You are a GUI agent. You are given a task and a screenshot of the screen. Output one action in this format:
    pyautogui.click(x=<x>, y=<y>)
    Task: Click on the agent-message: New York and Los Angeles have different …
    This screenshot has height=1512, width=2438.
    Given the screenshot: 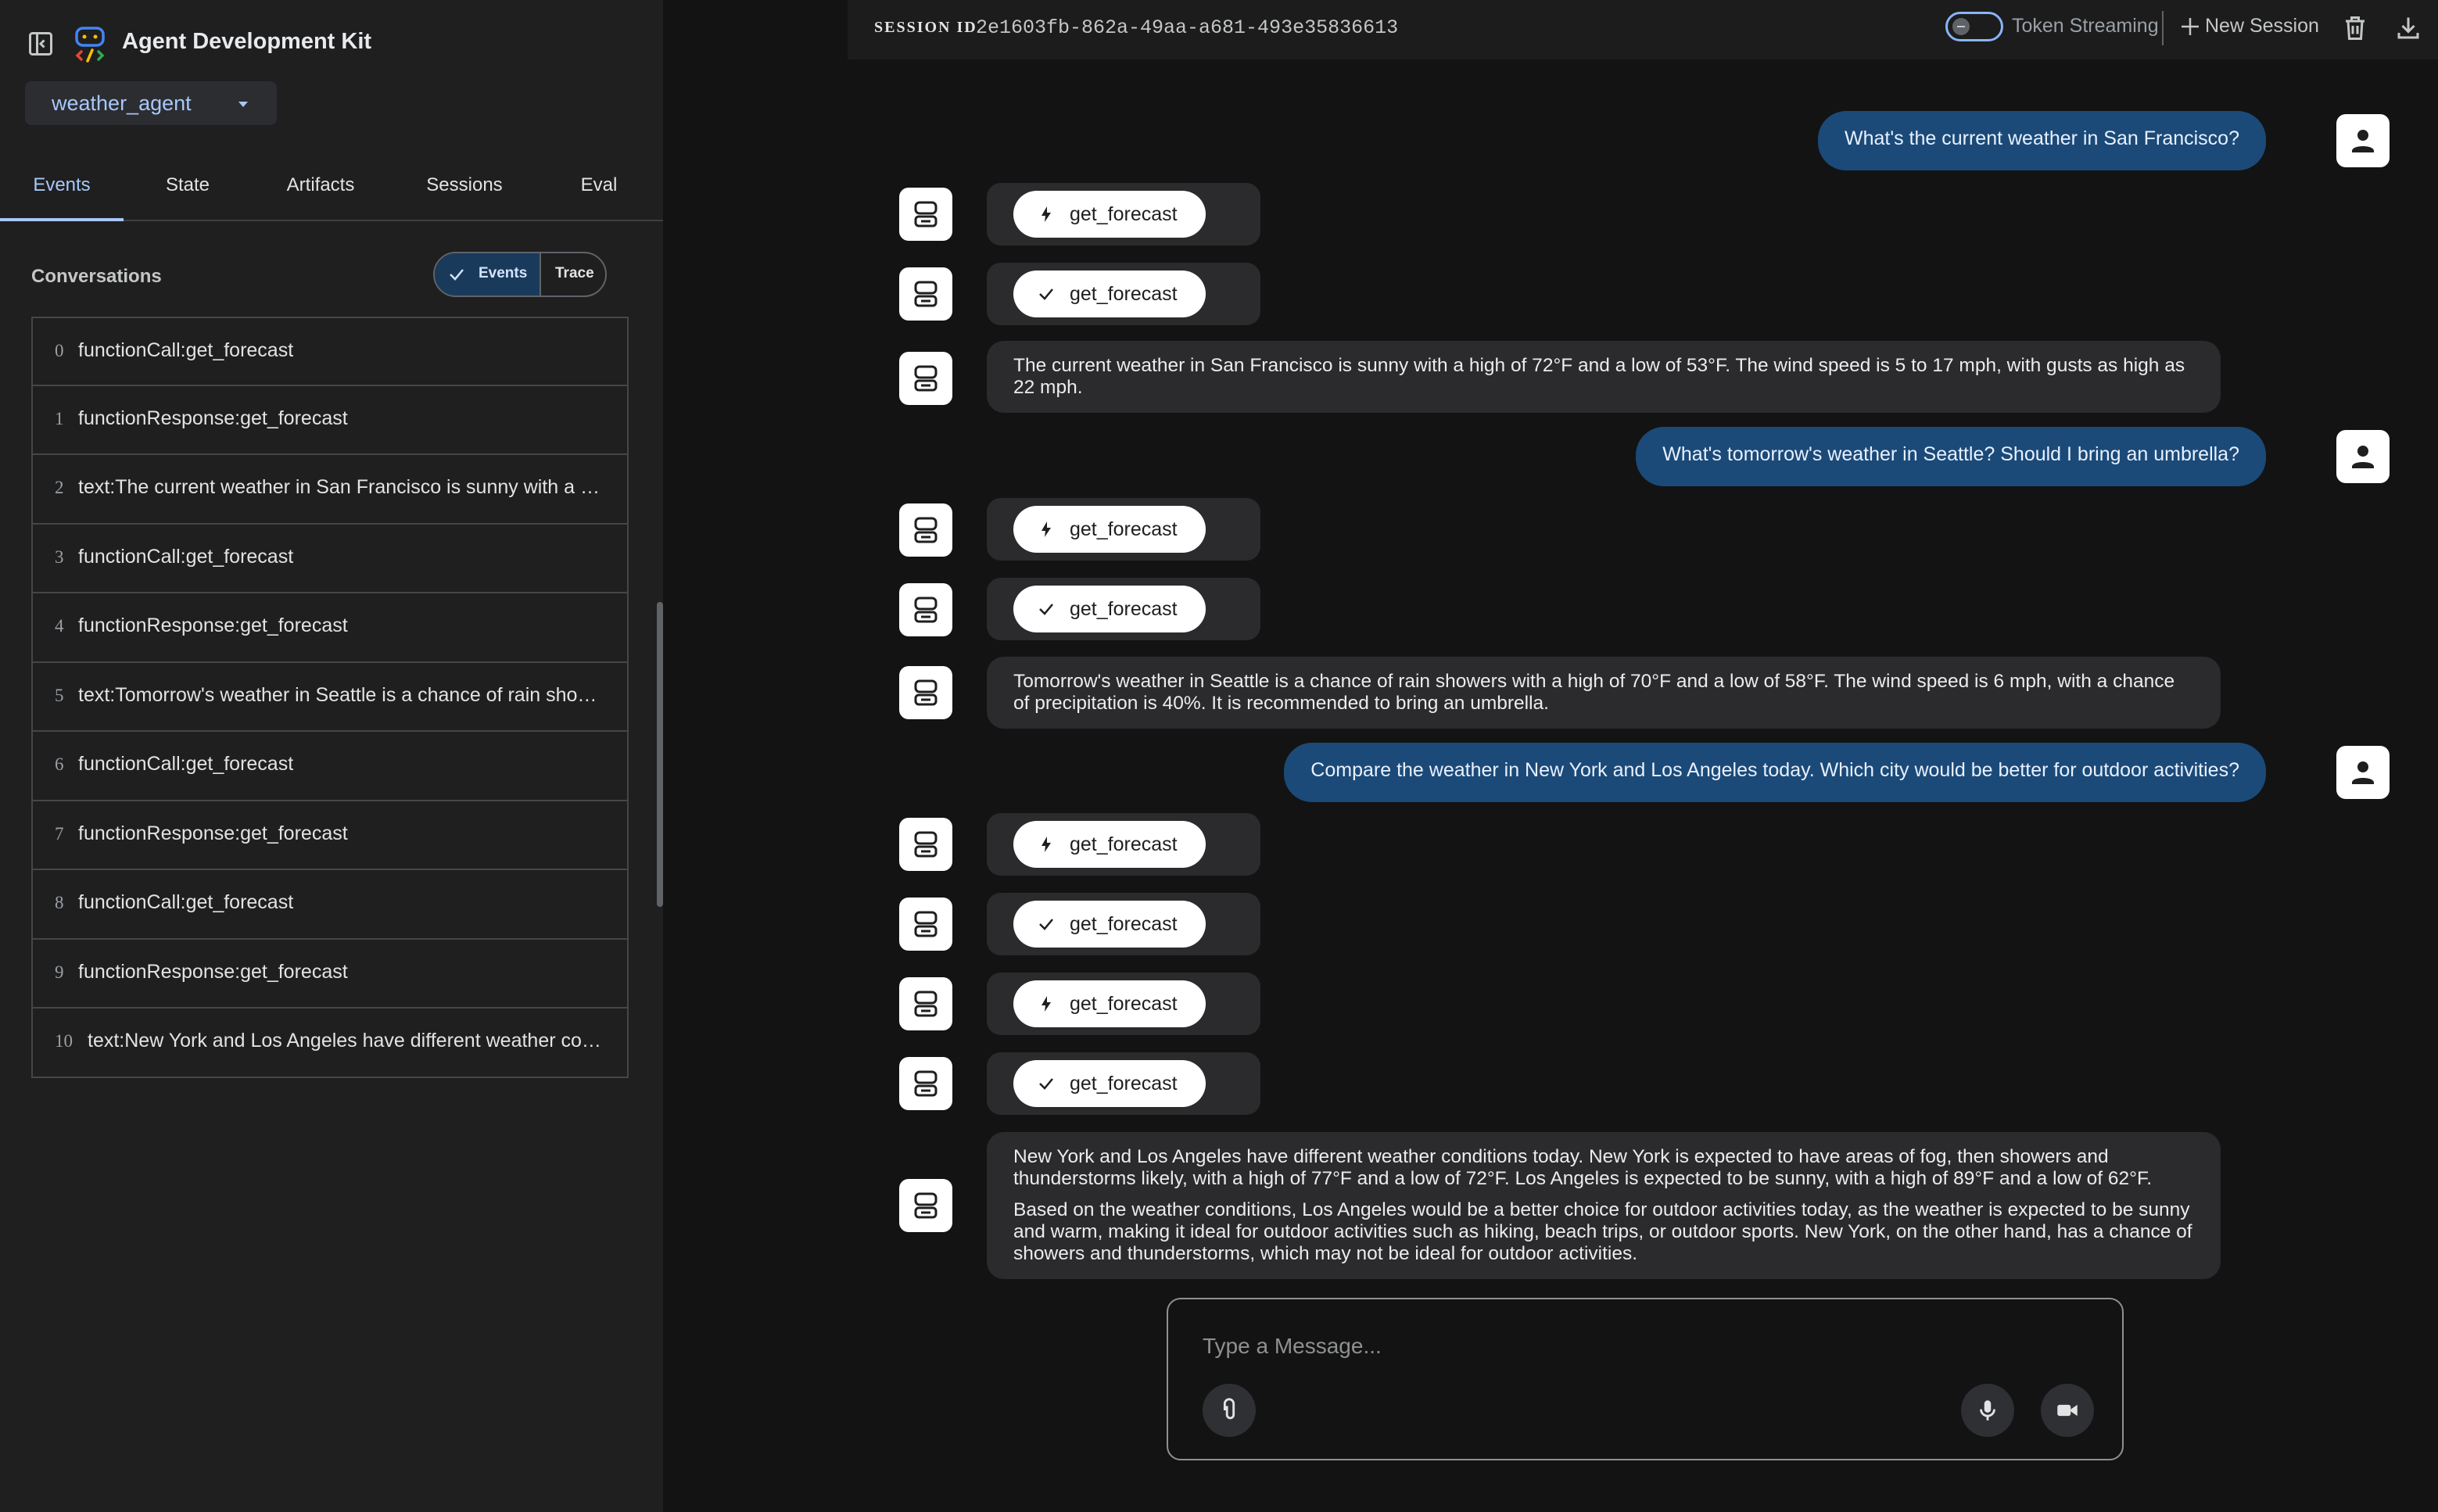 What is the action you would take?
    pyautogui.click(x=1604, y=1205)
    